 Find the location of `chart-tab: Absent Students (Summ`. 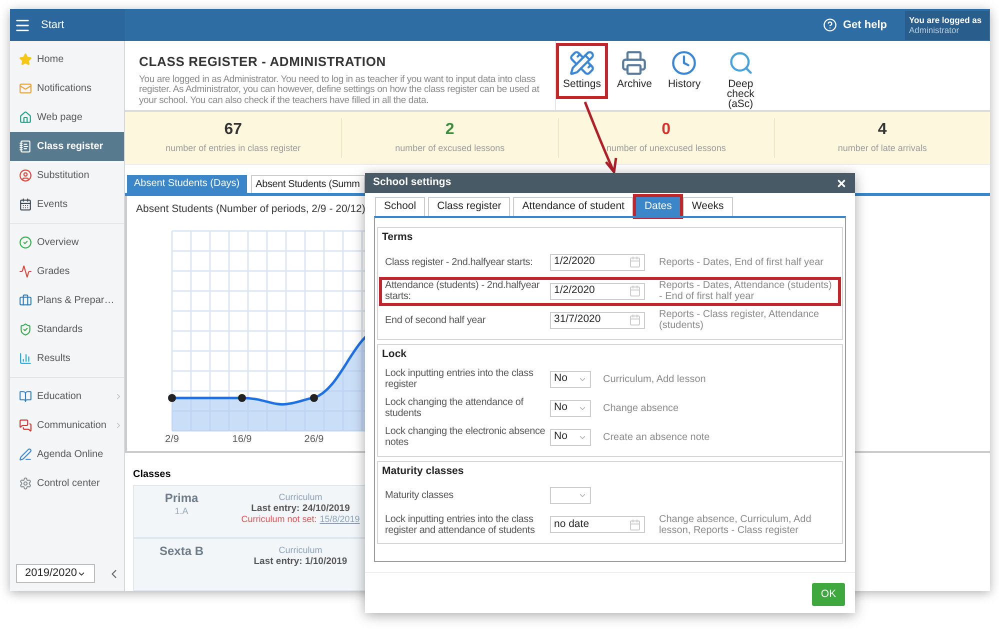

chart-tab: Absent Students (Summ is located at coordinates (307, 183).